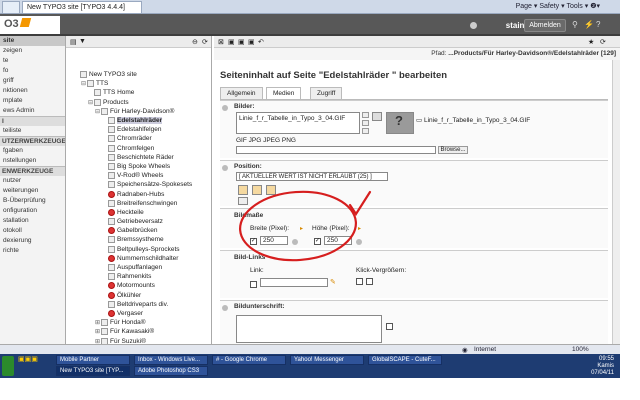 This screenshot has height=400, width=640. What do you see at coordinates (102, 83) in the screenshot?
I see `tree-node-label: TTS` at bounding box center [102, 83].